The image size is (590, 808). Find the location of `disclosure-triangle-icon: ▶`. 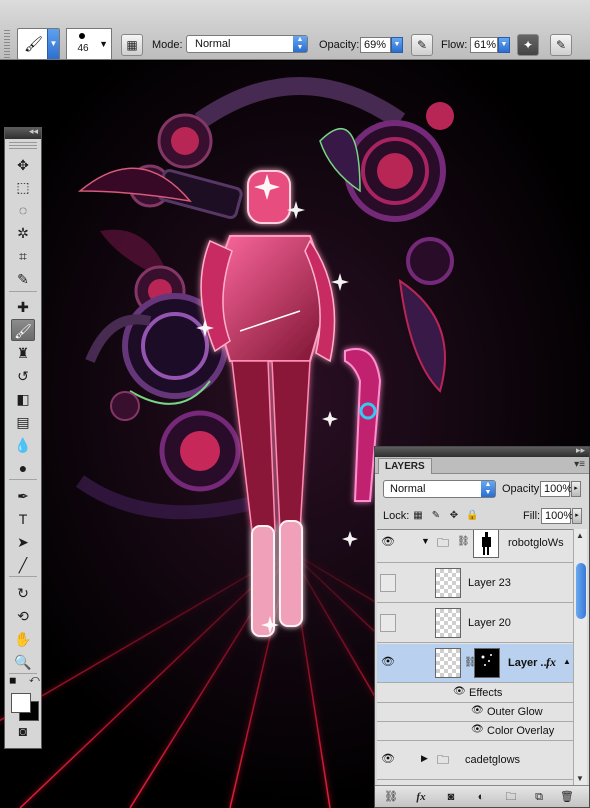

disclosure-triangle-icon: ▶ is located at coordinates (424, 758).